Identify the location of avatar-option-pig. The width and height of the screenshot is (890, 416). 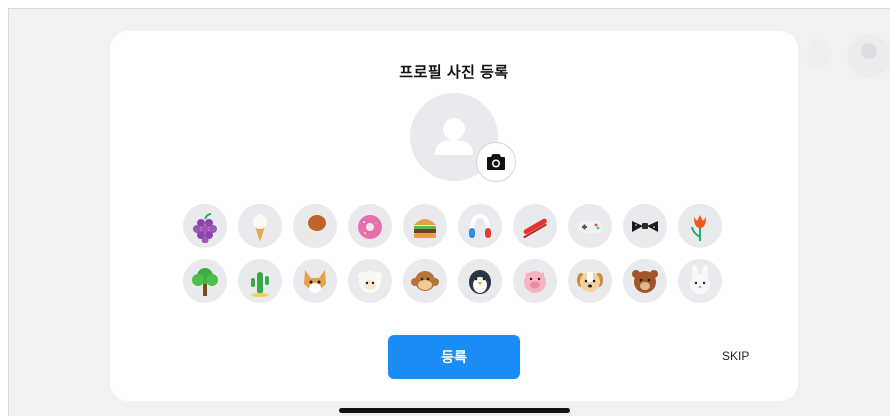
(535, 281).